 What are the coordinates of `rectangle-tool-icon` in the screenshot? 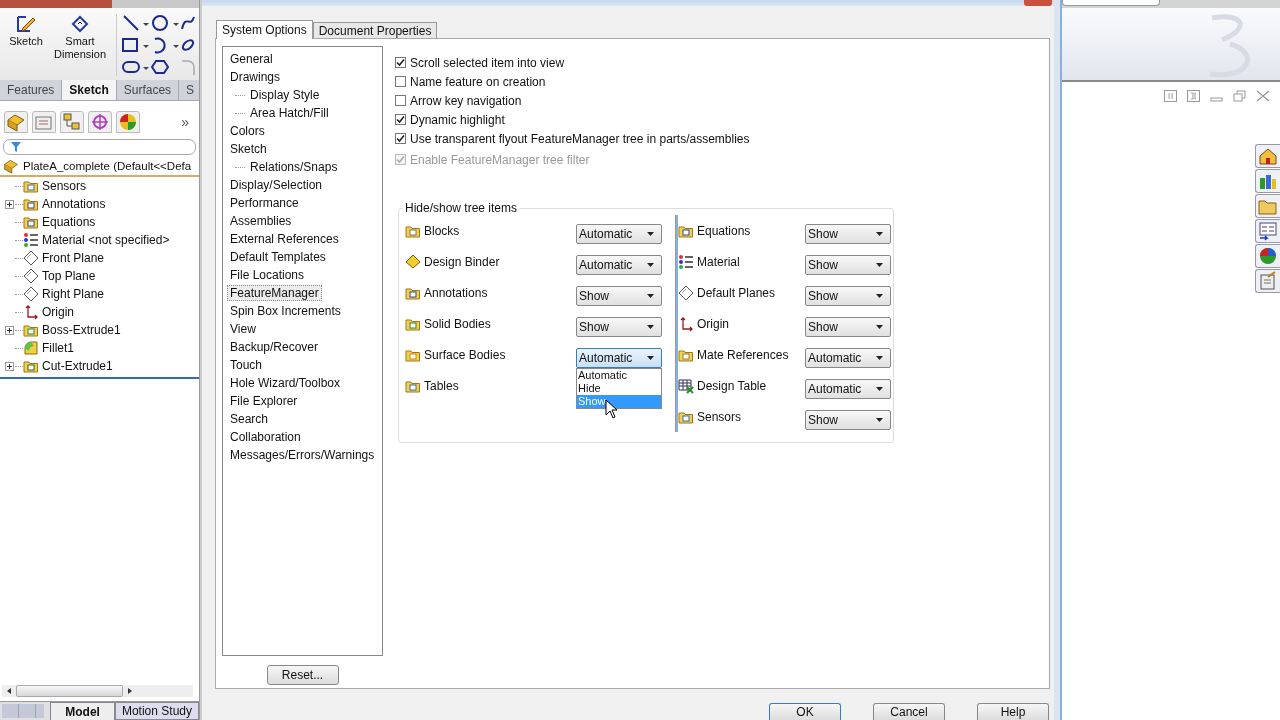 It's located at (136, 45).